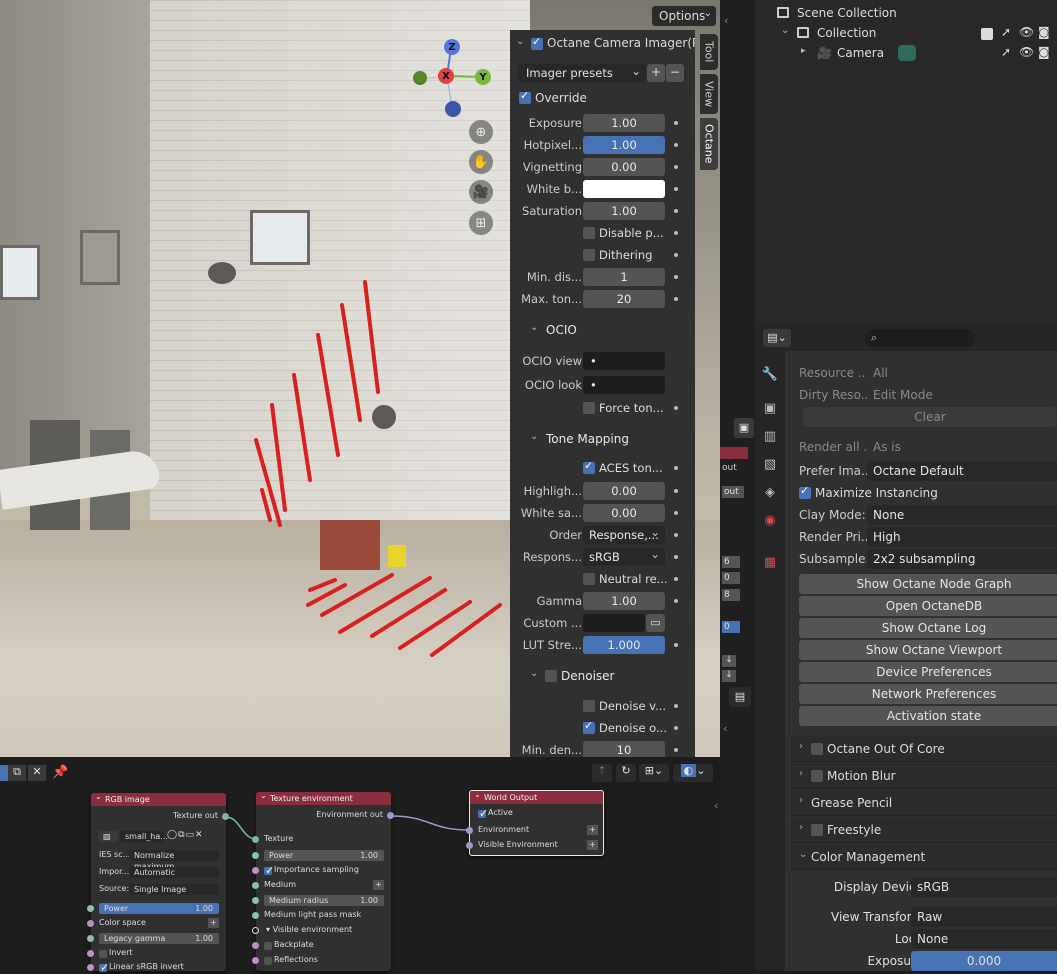  Describe the element at coordinates (770, 374) in the screenshot. I see `tool-icon: 🔧` at that location.